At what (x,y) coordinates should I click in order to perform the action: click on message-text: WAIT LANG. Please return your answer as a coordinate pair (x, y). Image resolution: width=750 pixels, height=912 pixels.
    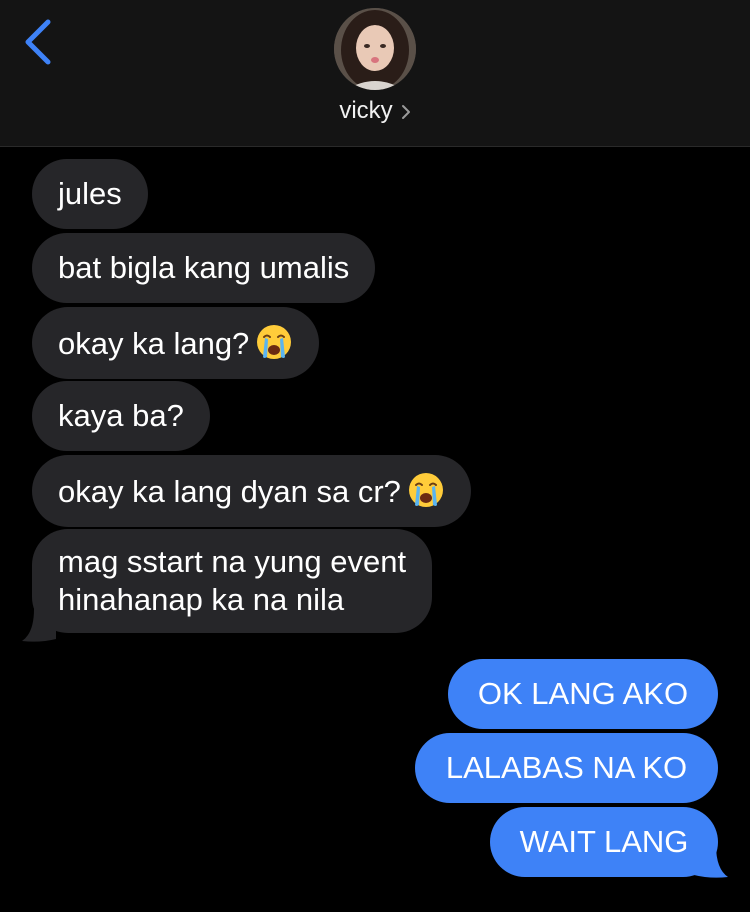
    Looking at the image, I should click on (604, 841).